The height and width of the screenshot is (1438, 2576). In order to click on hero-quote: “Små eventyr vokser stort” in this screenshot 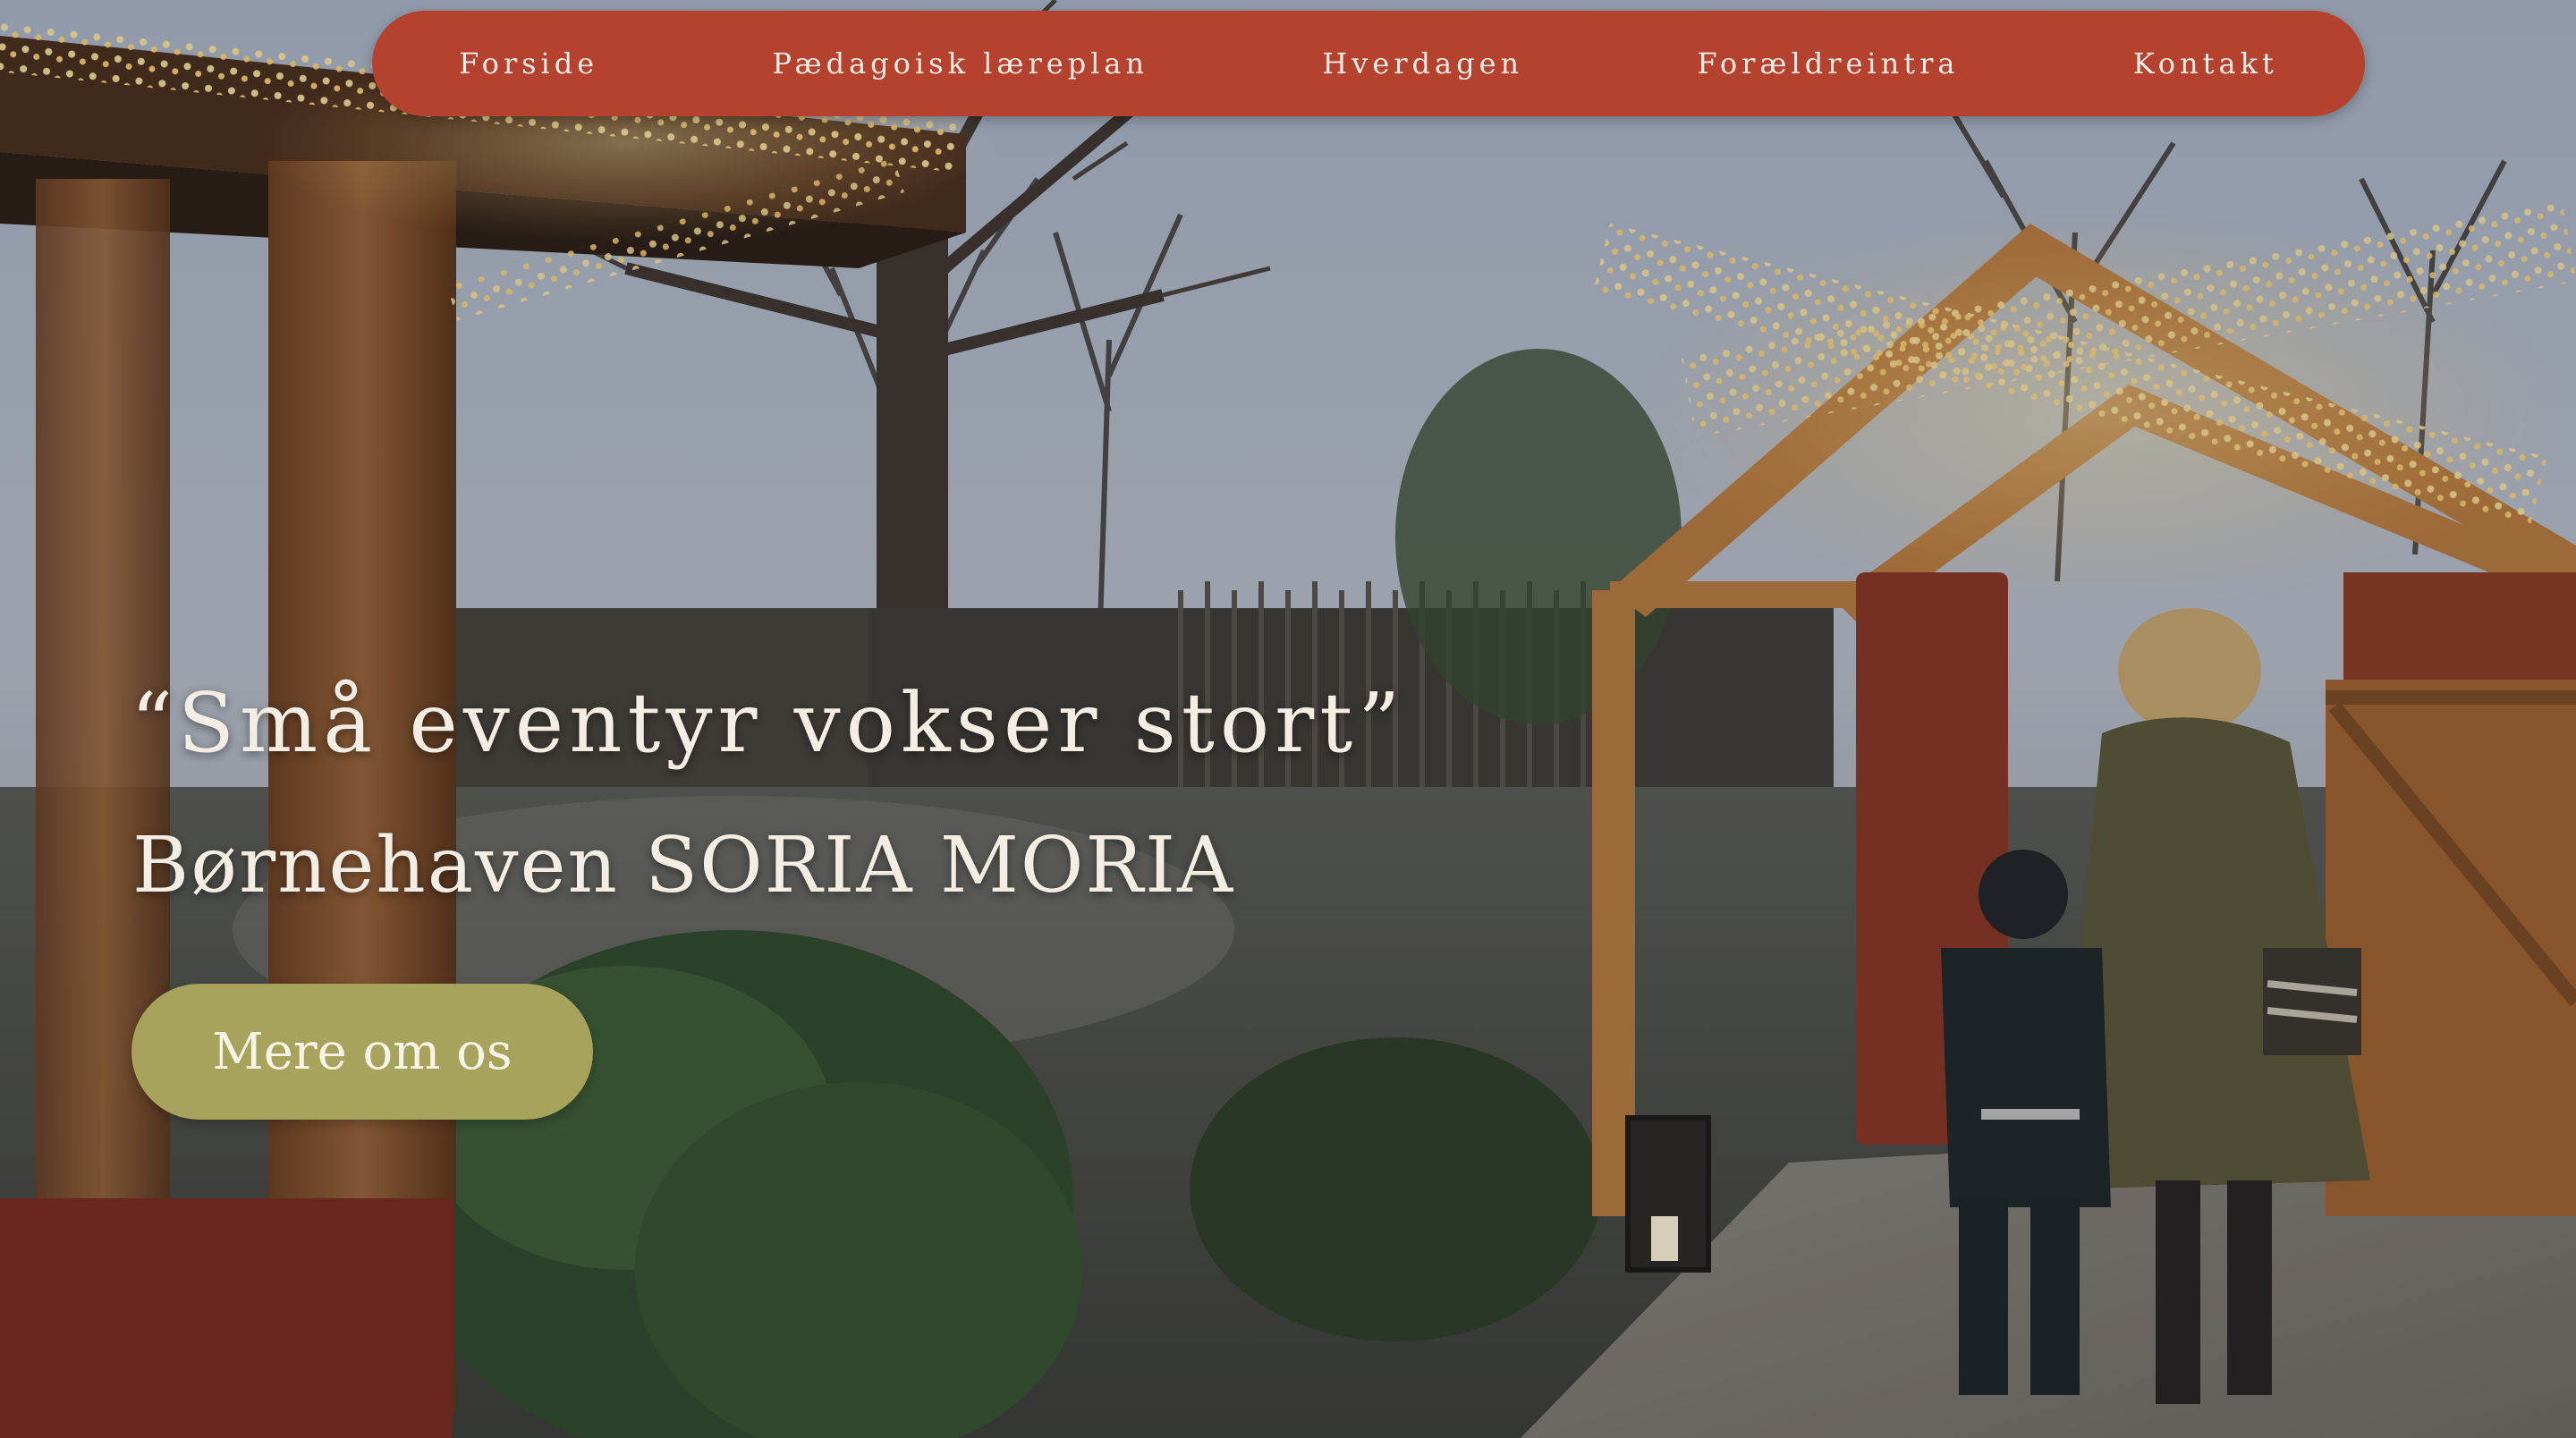, I will do `click(768, 723)`.